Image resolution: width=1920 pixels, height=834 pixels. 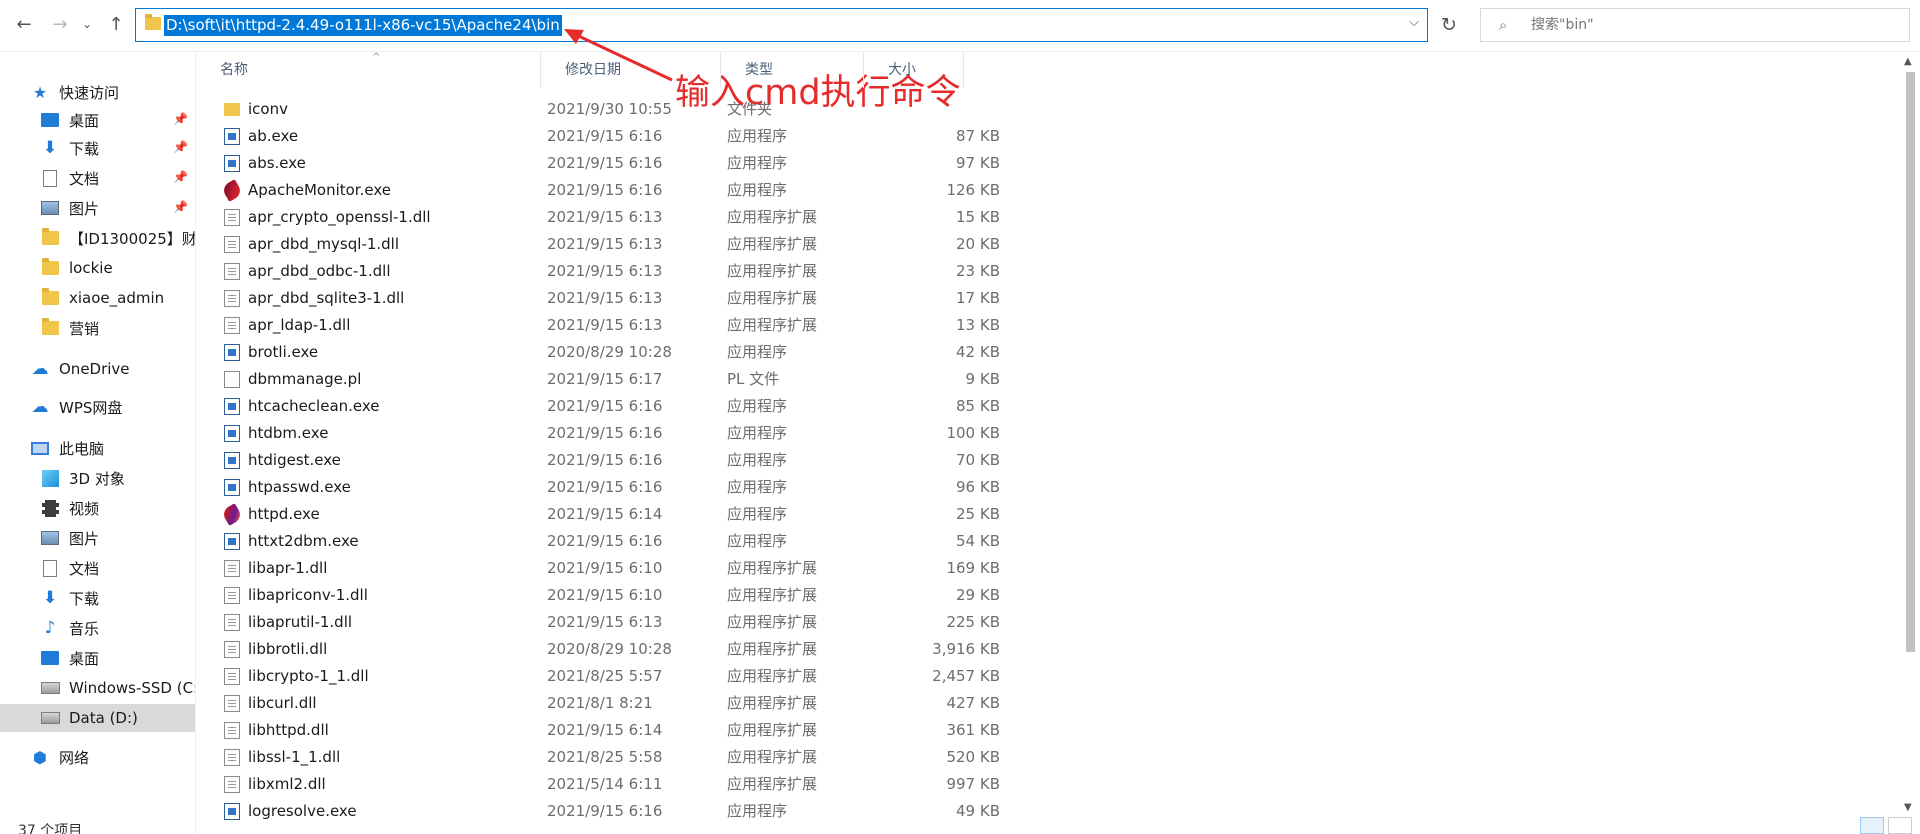 I want to click on sidebar-item: 桌面, so click(x=97, y=658).